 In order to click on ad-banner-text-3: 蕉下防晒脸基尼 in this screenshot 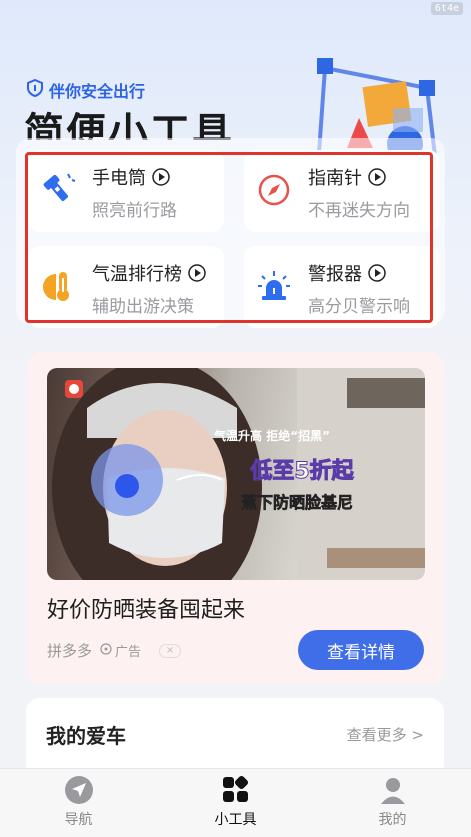, I will do `click(297, 502)`.